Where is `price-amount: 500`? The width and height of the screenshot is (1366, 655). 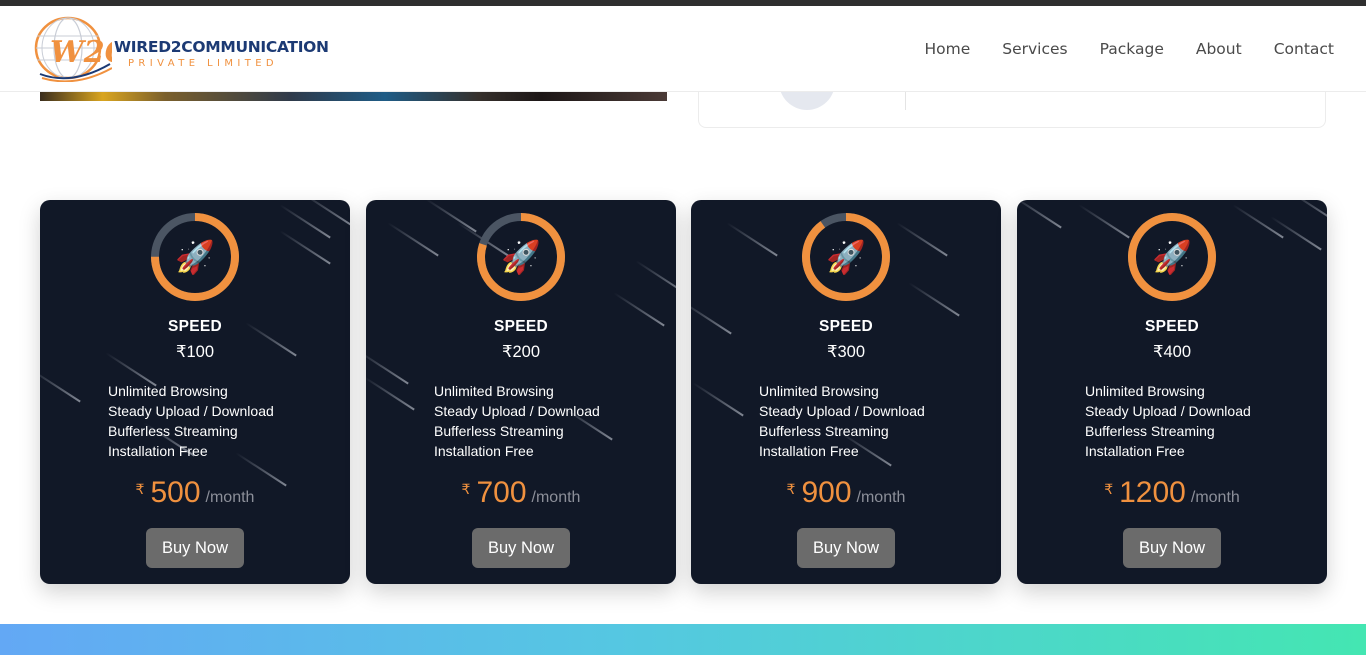
price-amount: 500 is located at coordinates (175, 492).